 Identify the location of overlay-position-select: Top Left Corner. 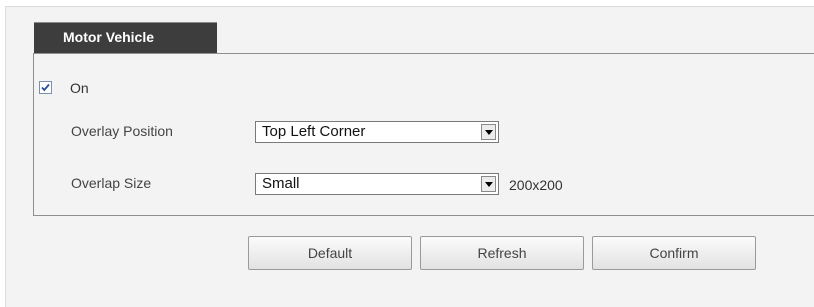
(377, 132).